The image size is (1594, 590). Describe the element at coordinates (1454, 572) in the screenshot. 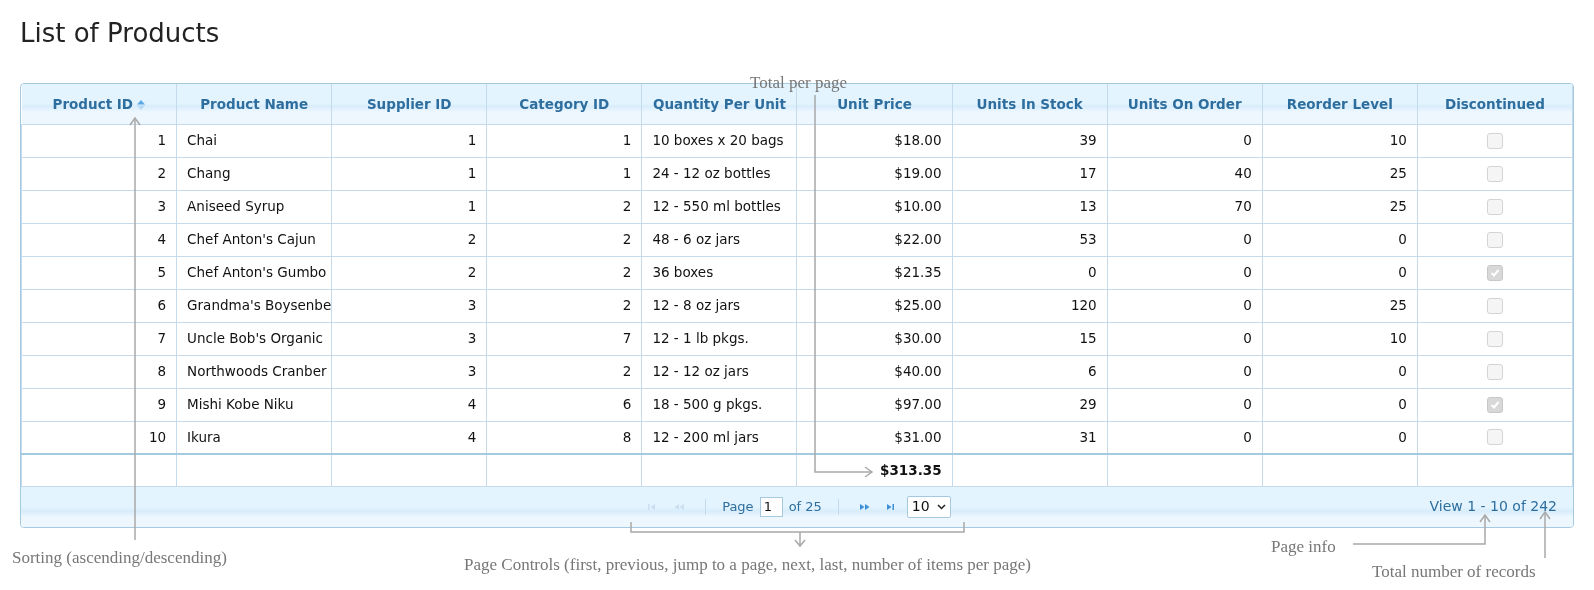

I see `callout-label: Total number of records` at that location.